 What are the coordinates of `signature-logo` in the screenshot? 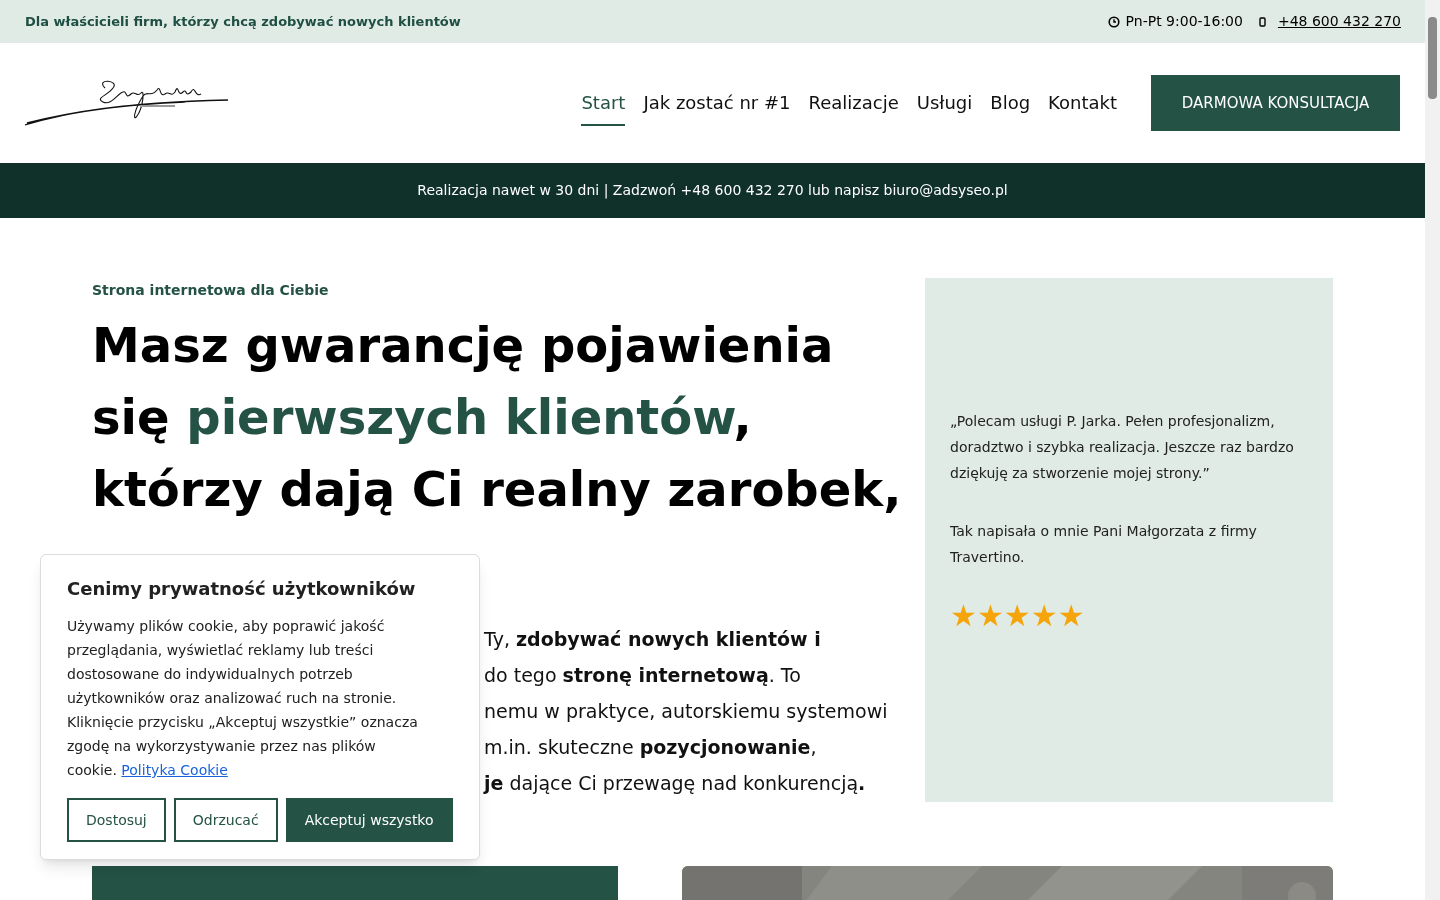 It's located at (127, 103).